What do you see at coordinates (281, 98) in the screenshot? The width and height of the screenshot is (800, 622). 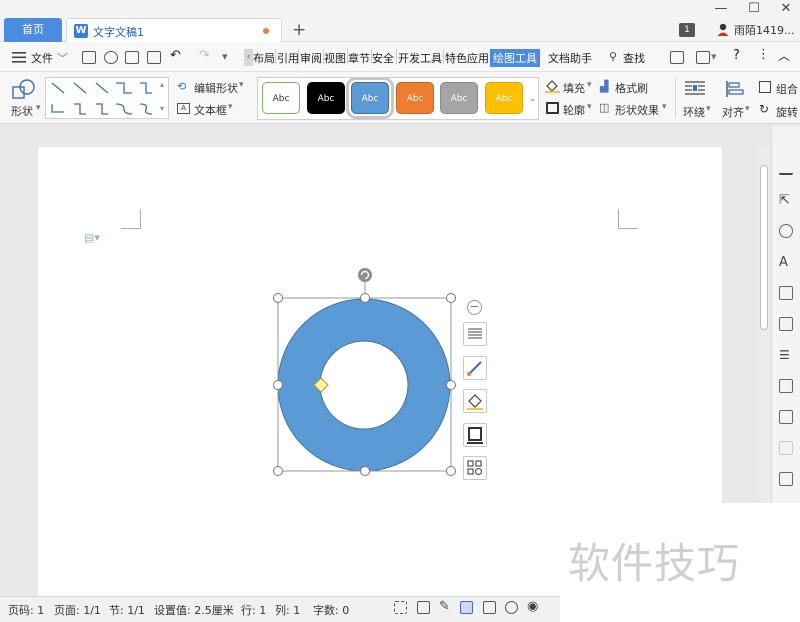 I see `shape-style-swatch-1: Abc` at bounding box center [281, 98].